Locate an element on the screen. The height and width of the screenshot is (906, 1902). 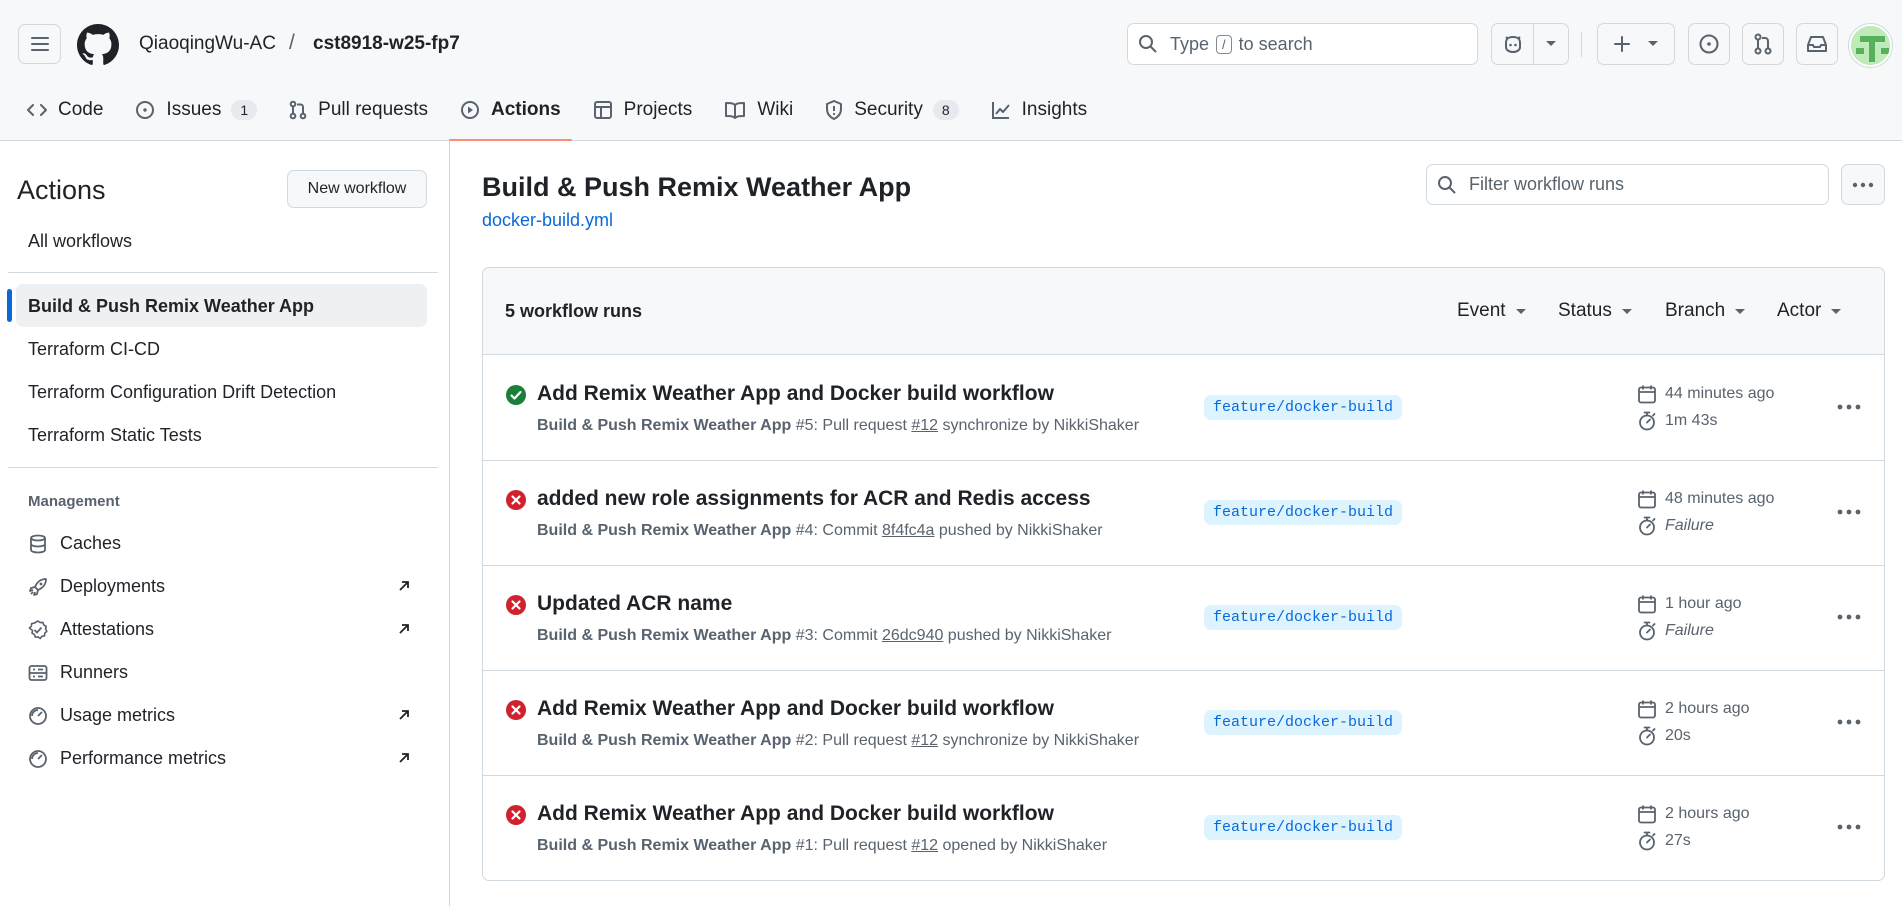
repo-name-link: cst8918-w25-fp7 is located at coordinates (386, 44).